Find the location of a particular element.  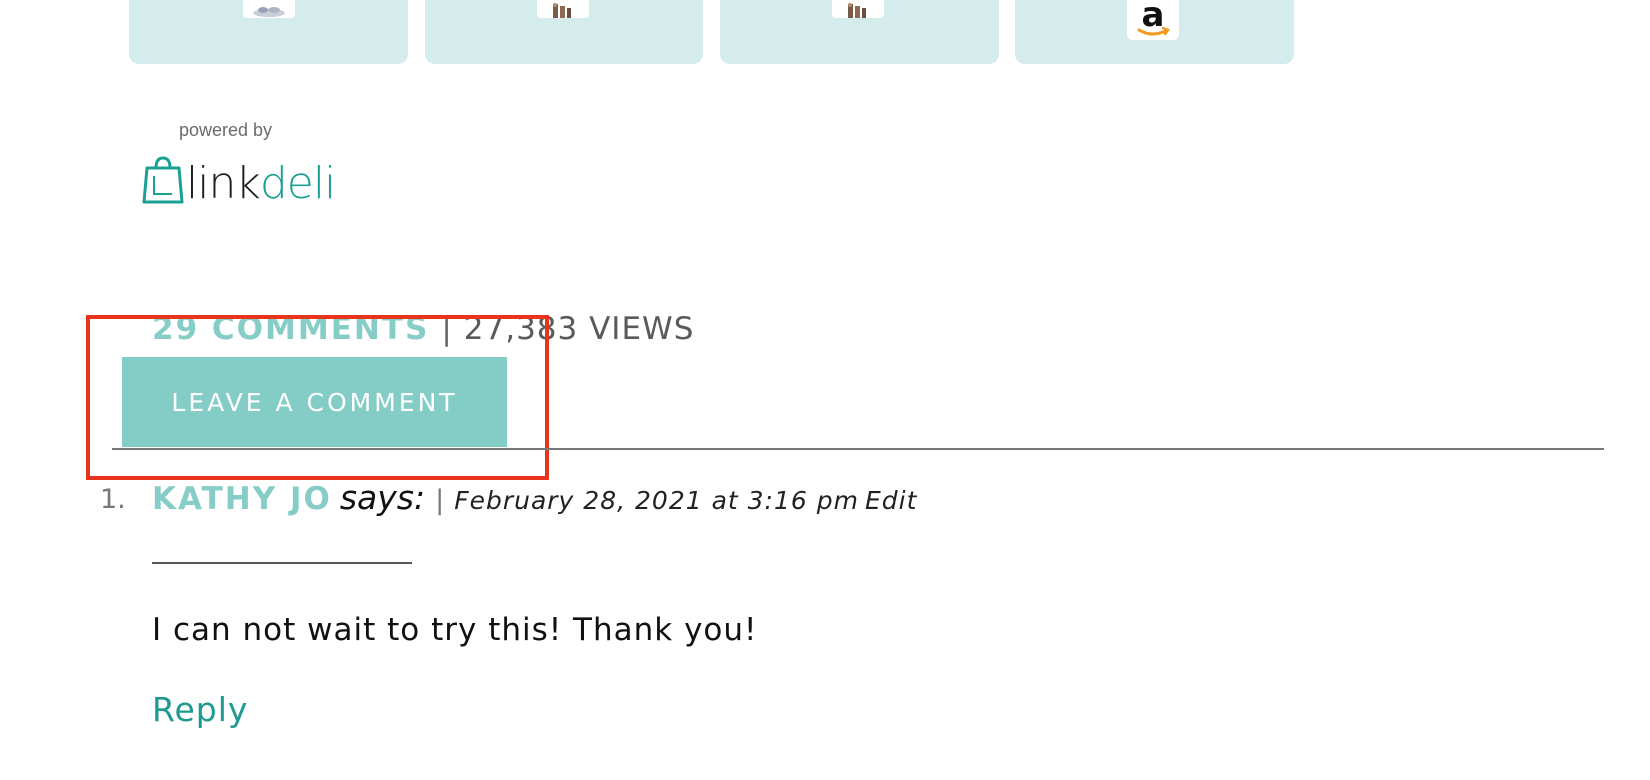

comment-date-link: February 28, 2021 at 3:16 pm is located at coordinates (656, 500).